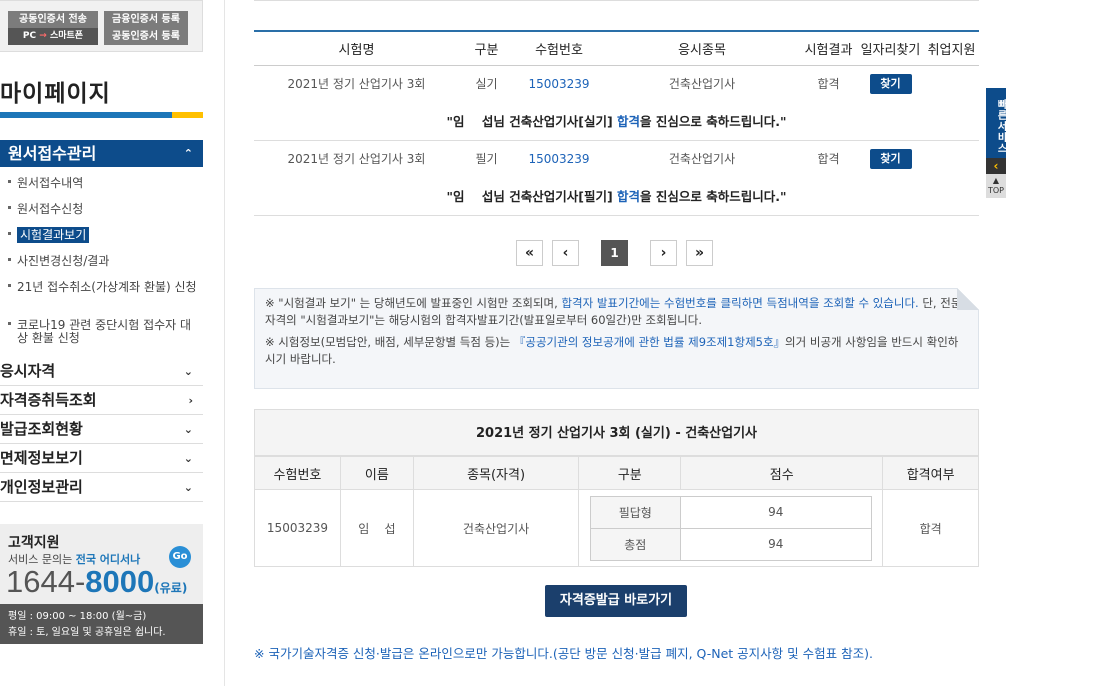 Image resolution: width=1112 pixels, height=686 pixels. I want to click on score-name: 임 섭, so click(376, 528).